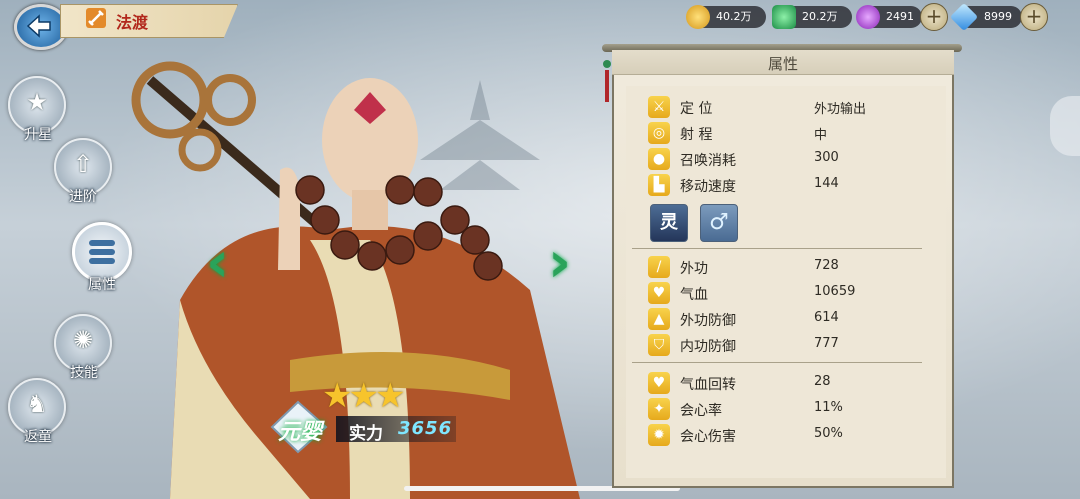  I want to click on male-icon: ♂, so click(719, 223).